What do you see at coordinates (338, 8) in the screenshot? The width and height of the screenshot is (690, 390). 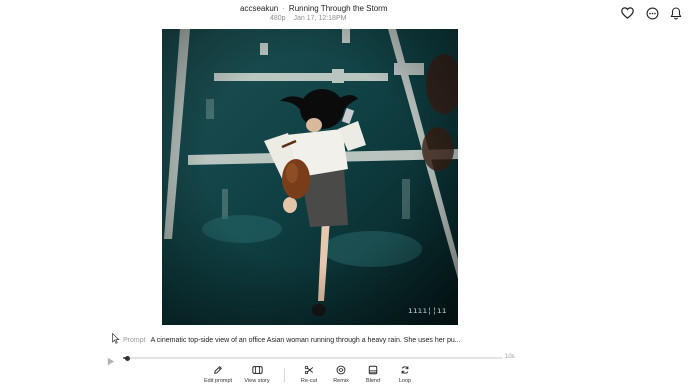 I see `video-title: Running Through the Storm` at bounding box center [338, 8].